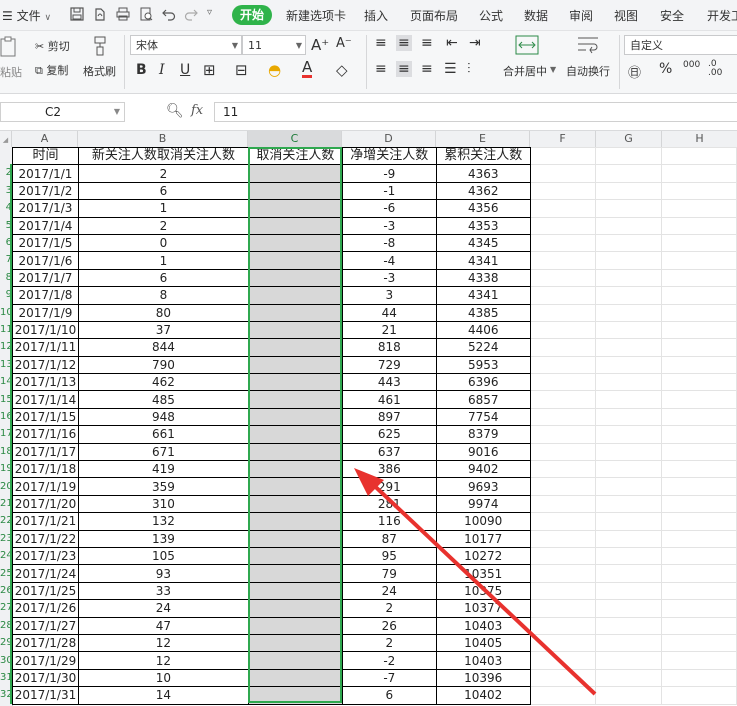 The height and width of the screenshot is (706, 737). What do you see at coordinates (163, 556) in the screenshot?
I see `new-followers-cell: 105` at bounding box center [163, 556].